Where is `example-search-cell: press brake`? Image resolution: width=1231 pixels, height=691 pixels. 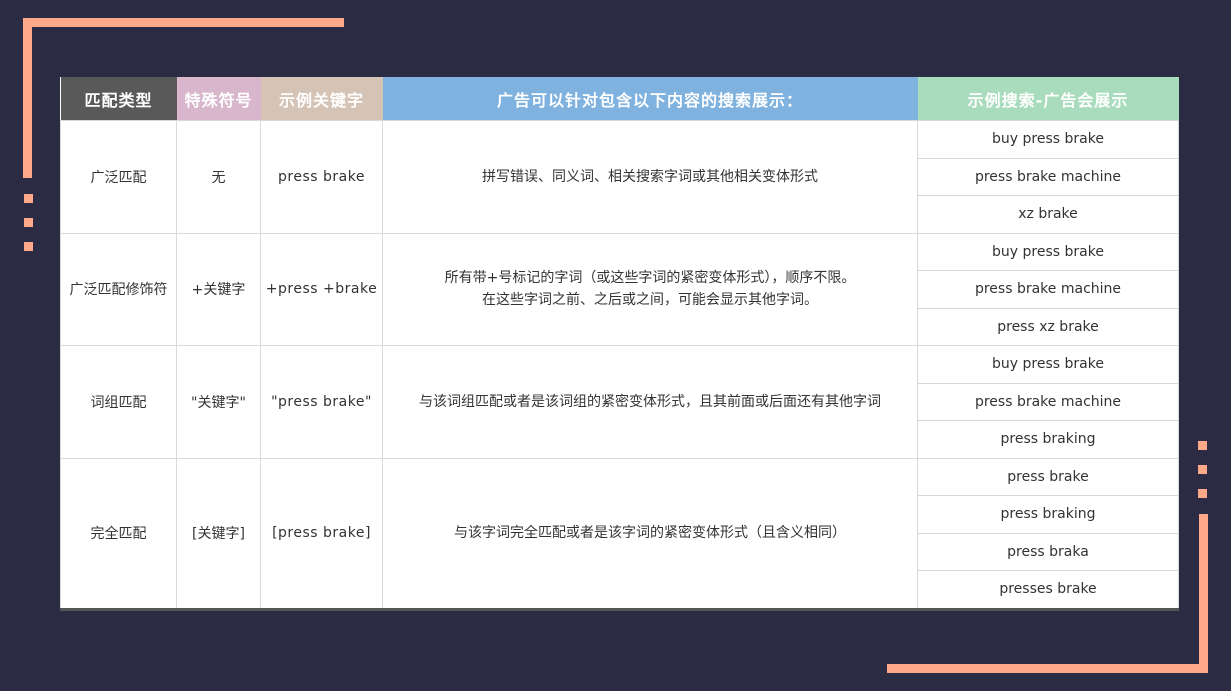 example-search-cell: press brake is located at coordinates (1048, 476).